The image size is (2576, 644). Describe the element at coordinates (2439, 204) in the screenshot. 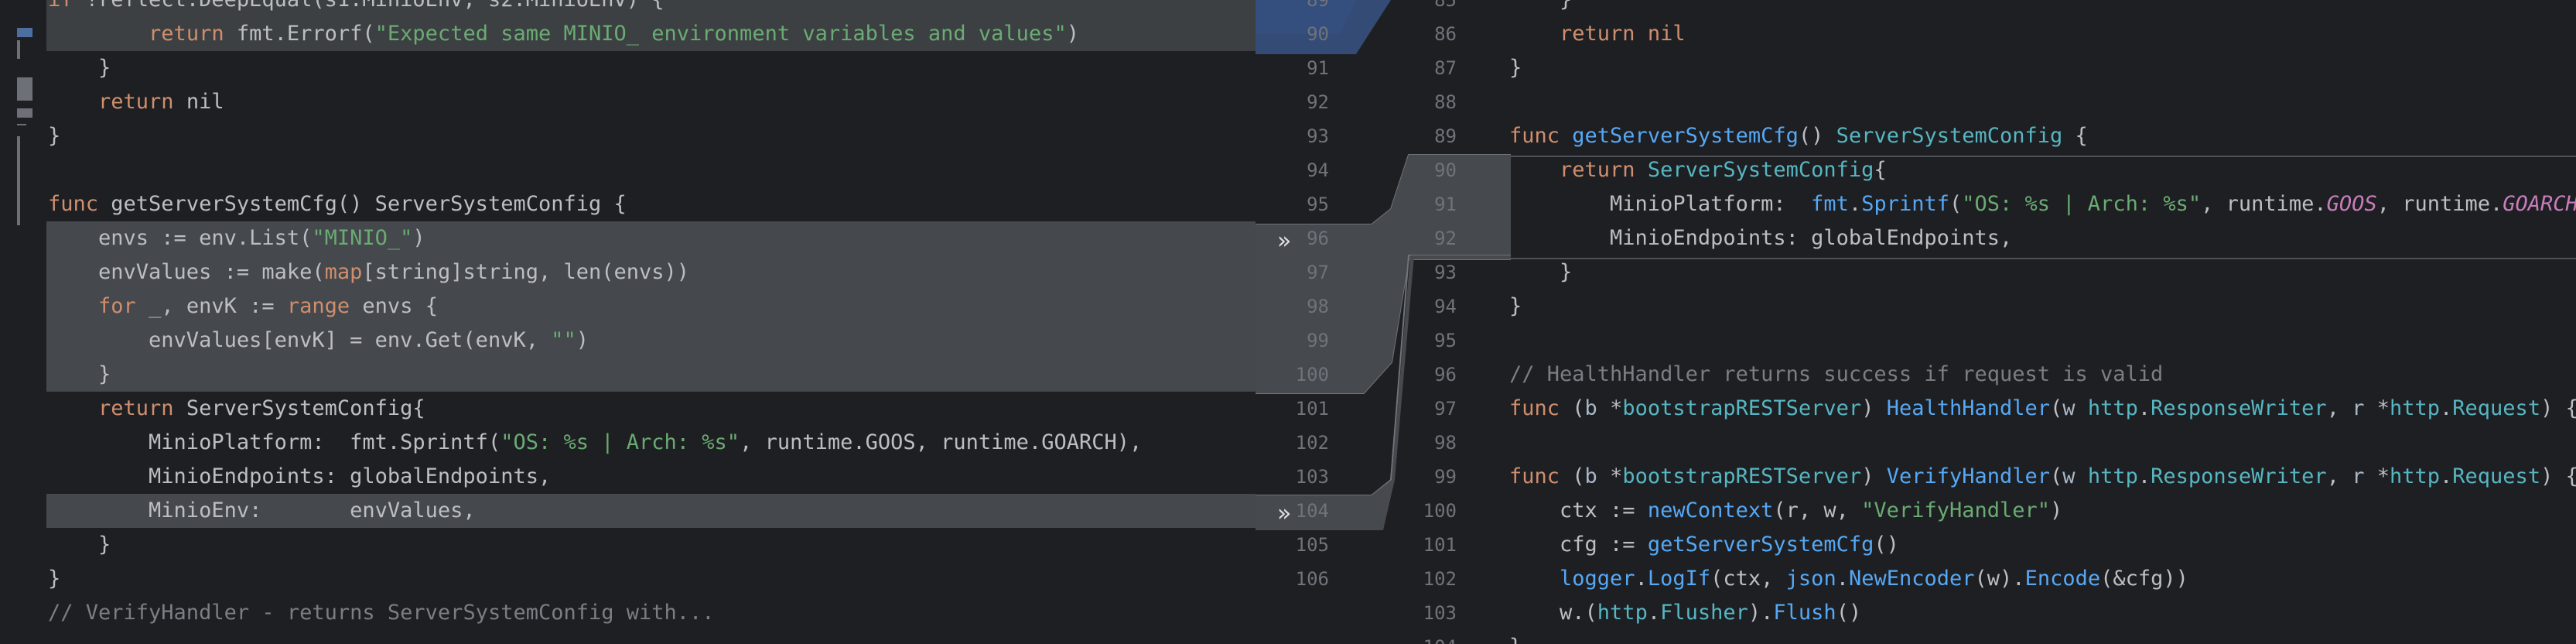

I see `code-token: , runtime.` at that location.